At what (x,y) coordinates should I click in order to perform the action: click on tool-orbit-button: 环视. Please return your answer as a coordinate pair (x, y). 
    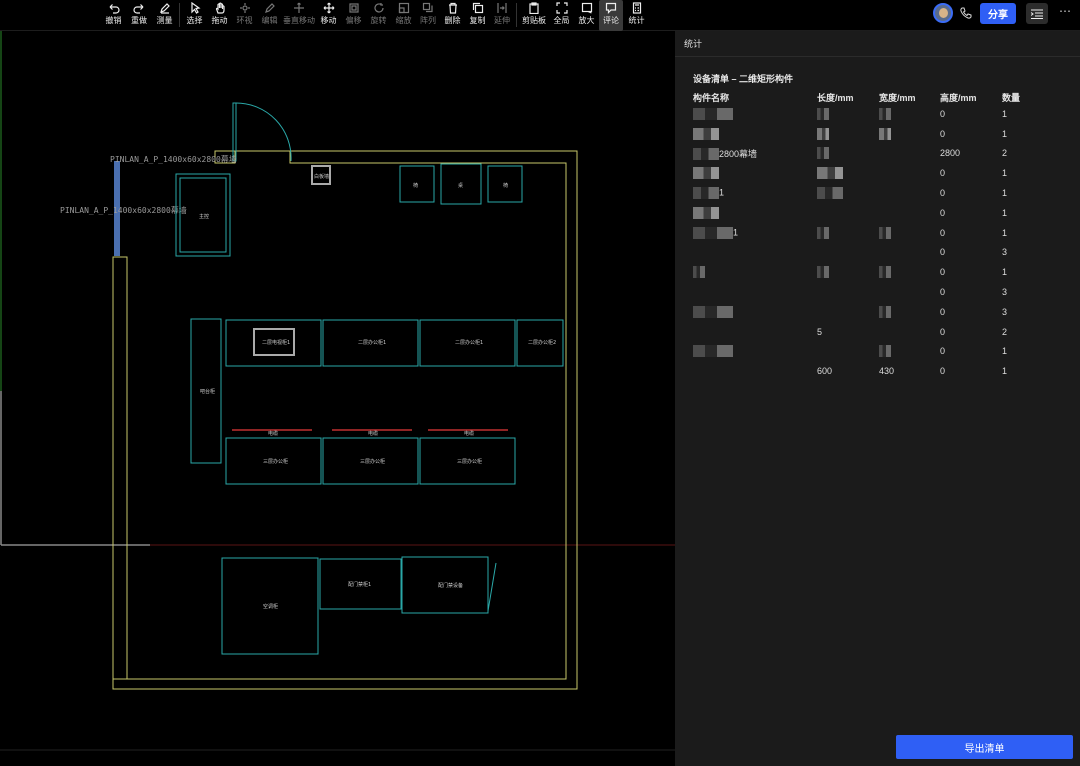
    Looking at the image, I should click on (244, 15).